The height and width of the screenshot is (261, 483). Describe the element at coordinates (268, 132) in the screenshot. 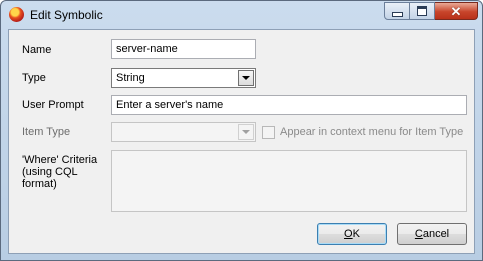

I see `context-menu-checkbox` at that location.